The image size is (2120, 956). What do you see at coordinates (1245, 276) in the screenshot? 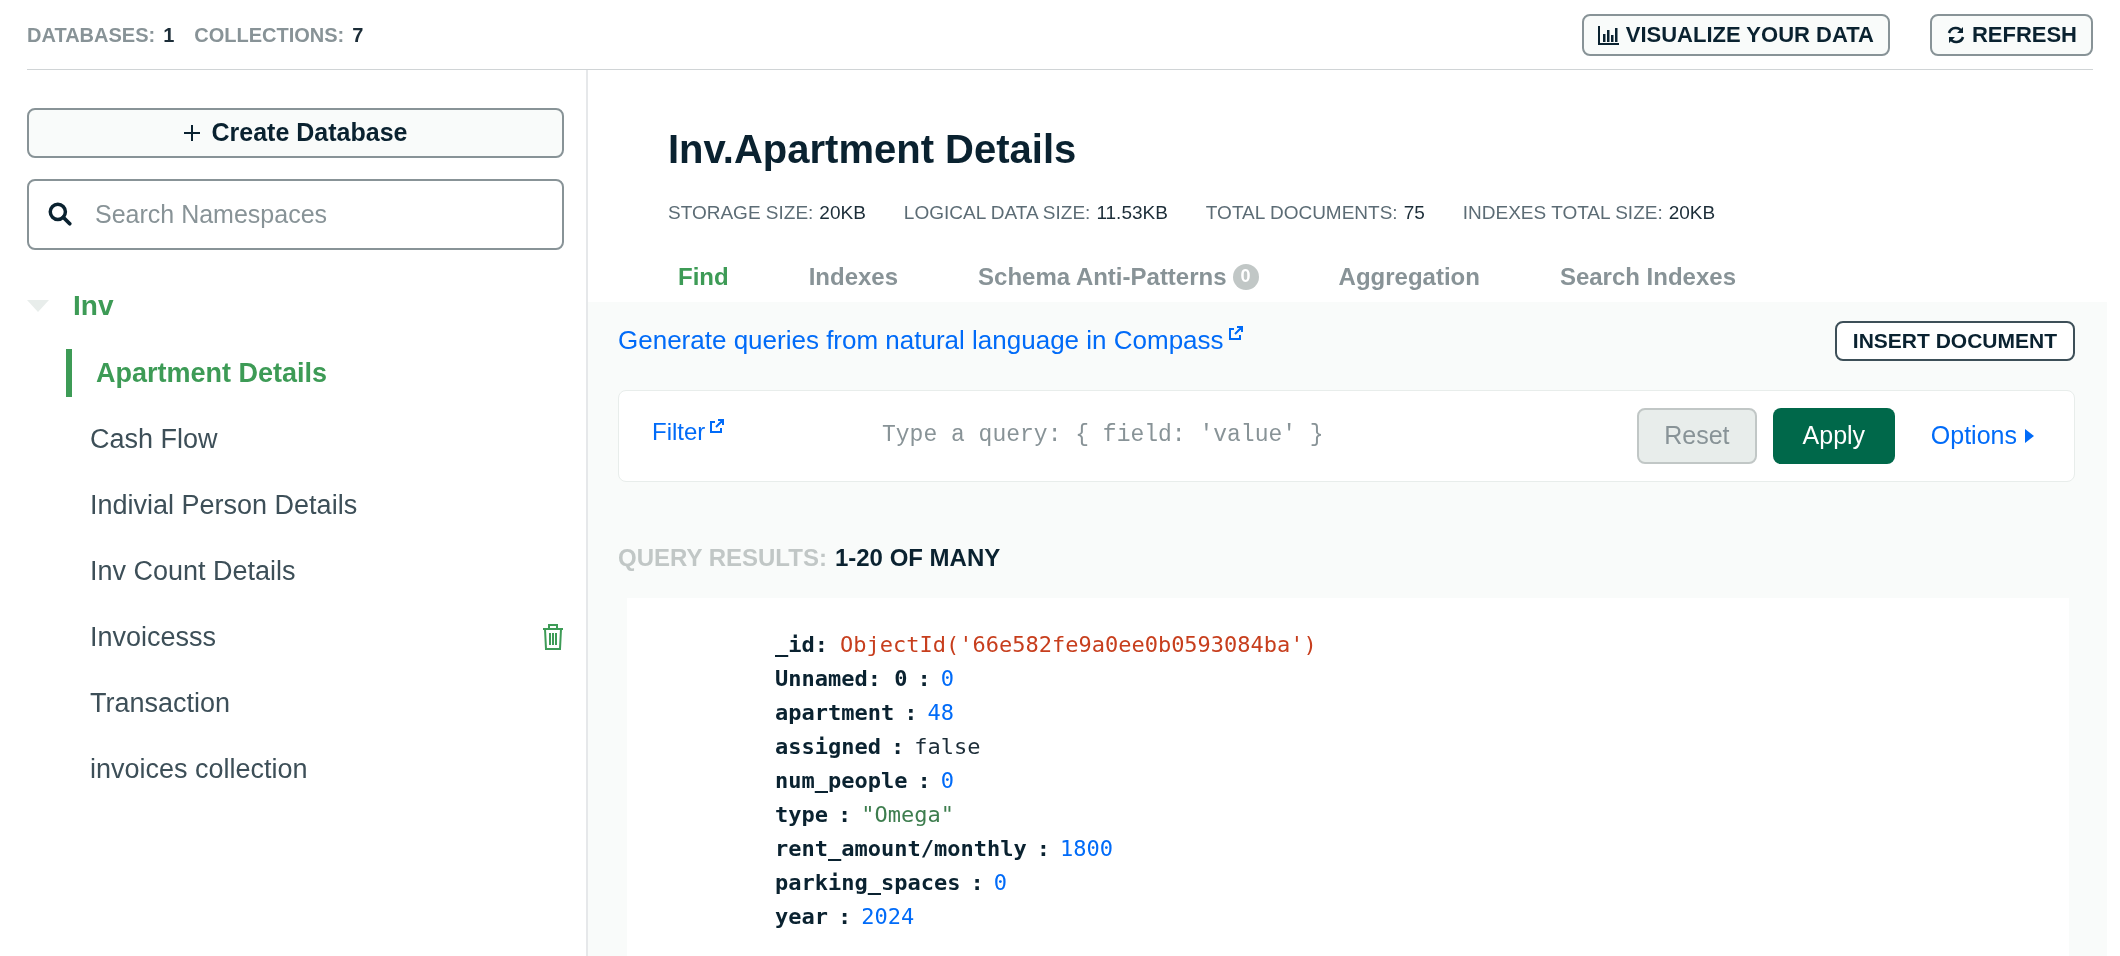
I see `count-badge: 0` at bounding box center [1245, 276].